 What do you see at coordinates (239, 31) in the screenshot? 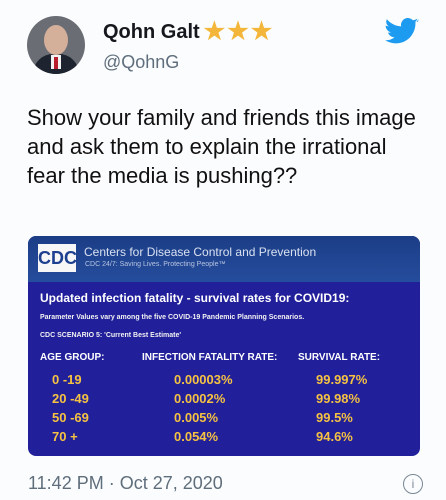
I see `star-icons: ★★★` at bounding box center [239, 31].